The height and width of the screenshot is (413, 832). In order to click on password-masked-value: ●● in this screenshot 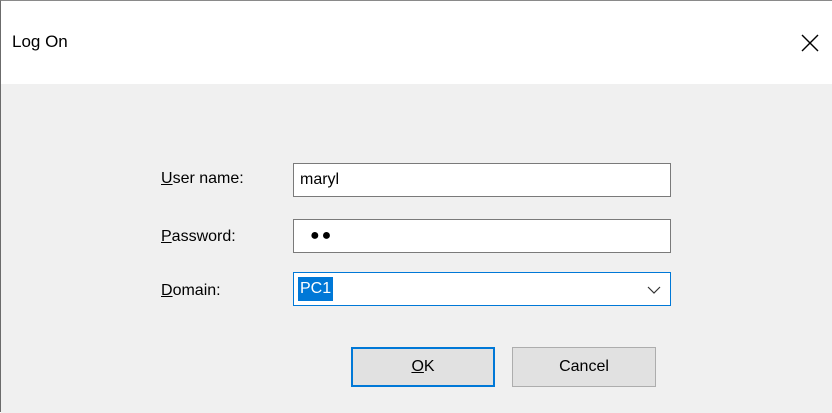, I will do `click(322, 235)`.